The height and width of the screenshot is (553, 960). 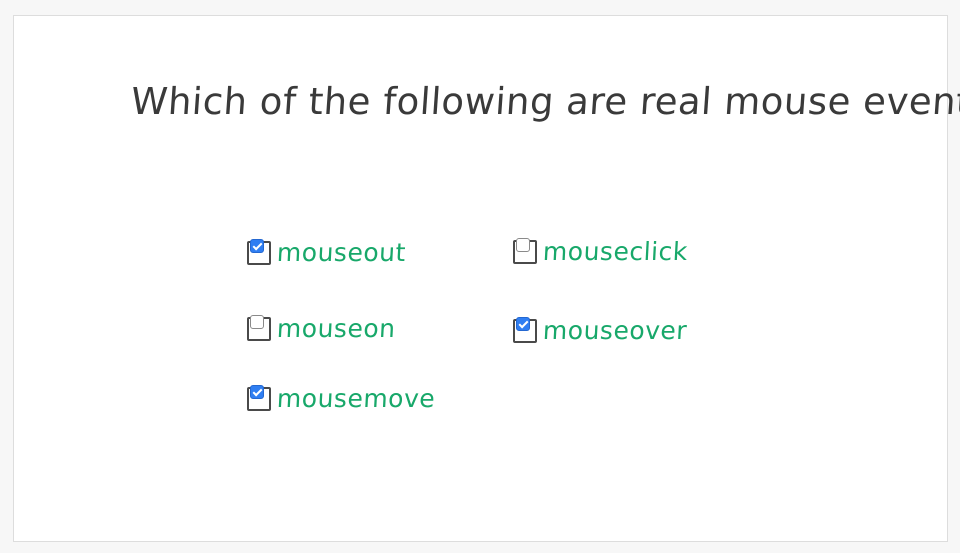 What do you see at coordinates (336, 328) in the screenshot?
I see `option-label-mouseon: mouseon` at bounding box center [336, 328].